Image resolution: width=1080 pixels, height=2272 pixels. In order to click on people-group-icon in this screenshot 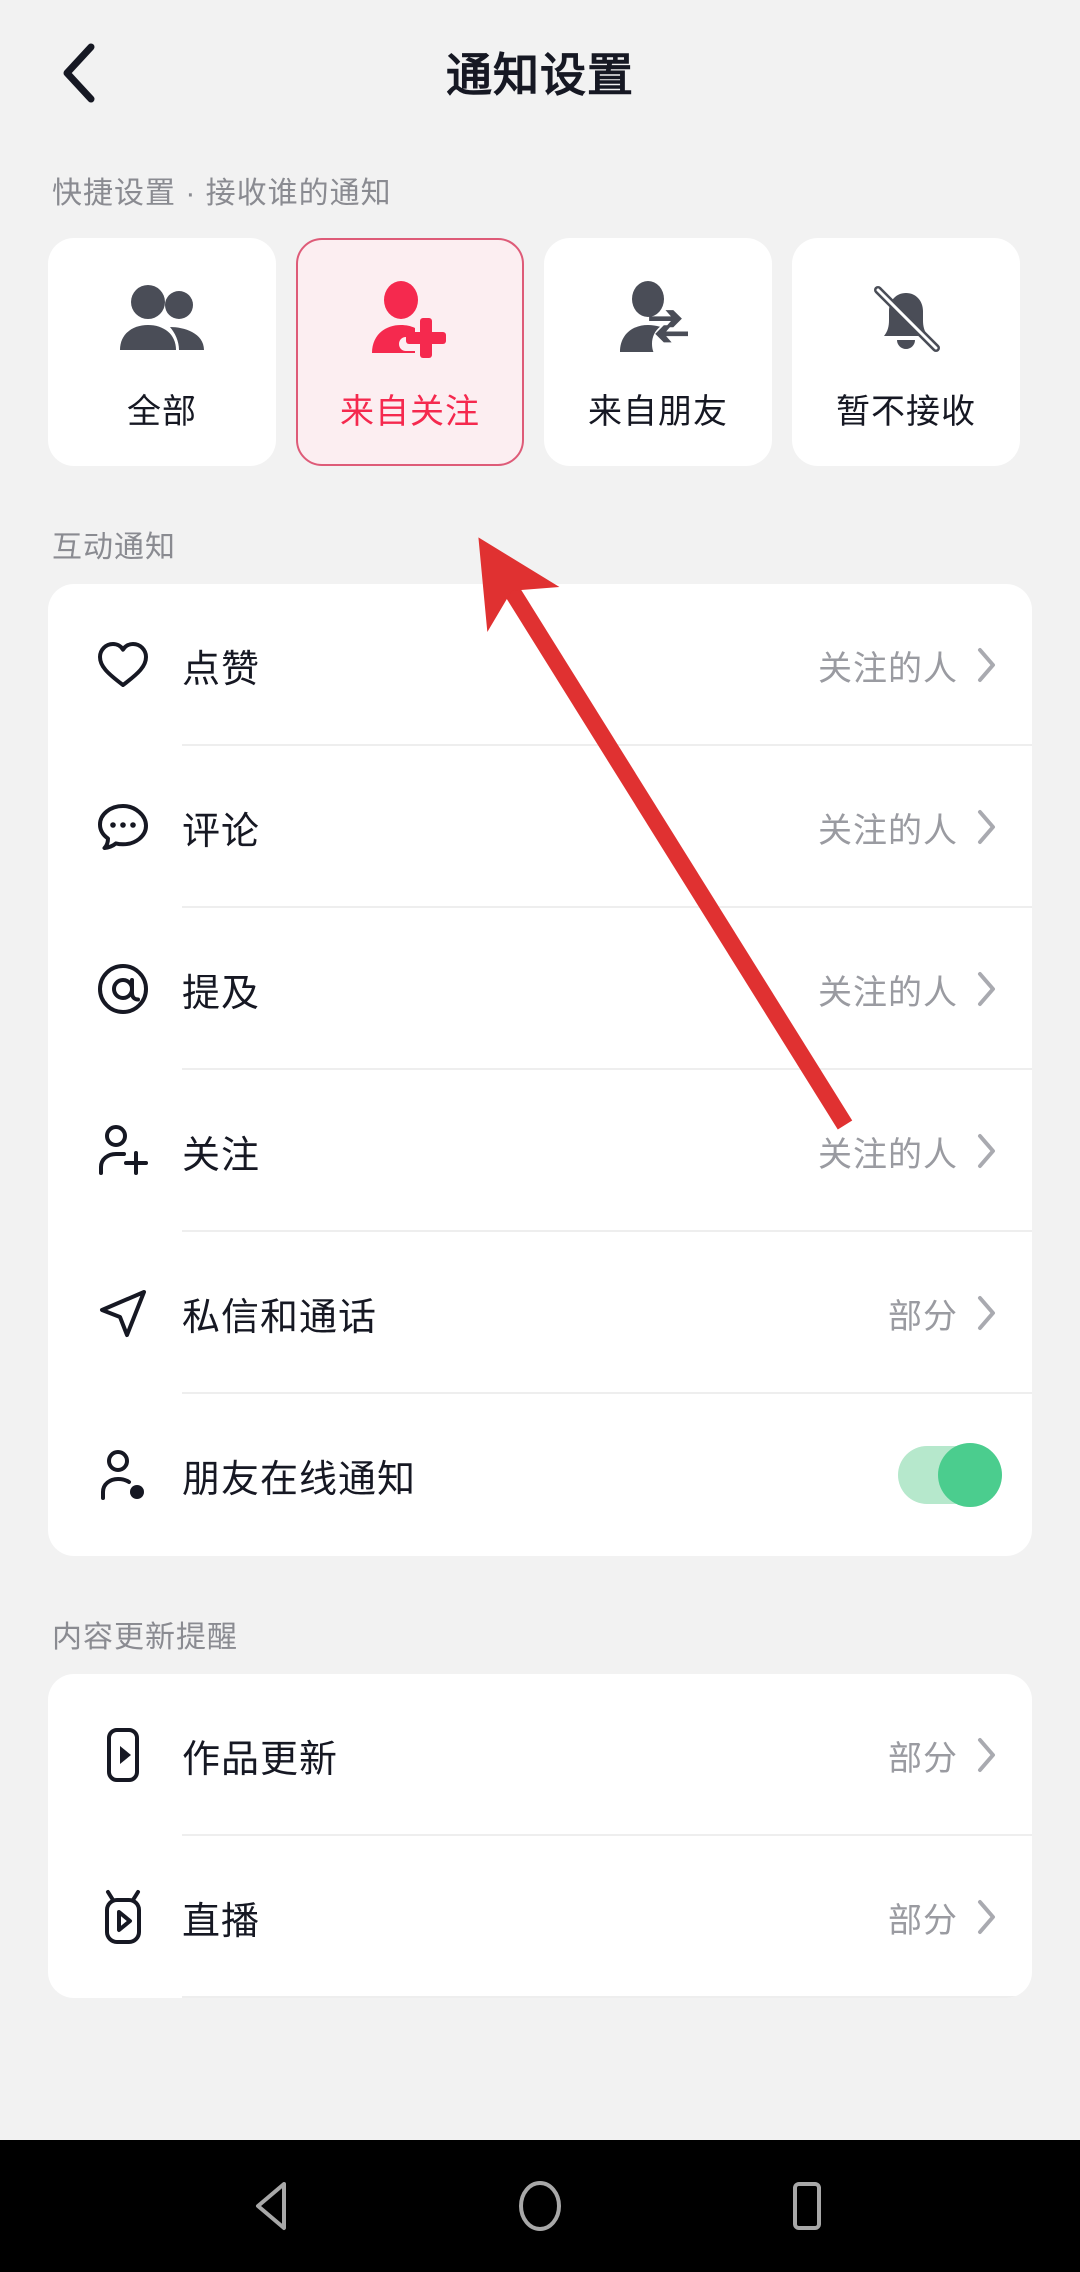, I will do `click(162, 320)`.